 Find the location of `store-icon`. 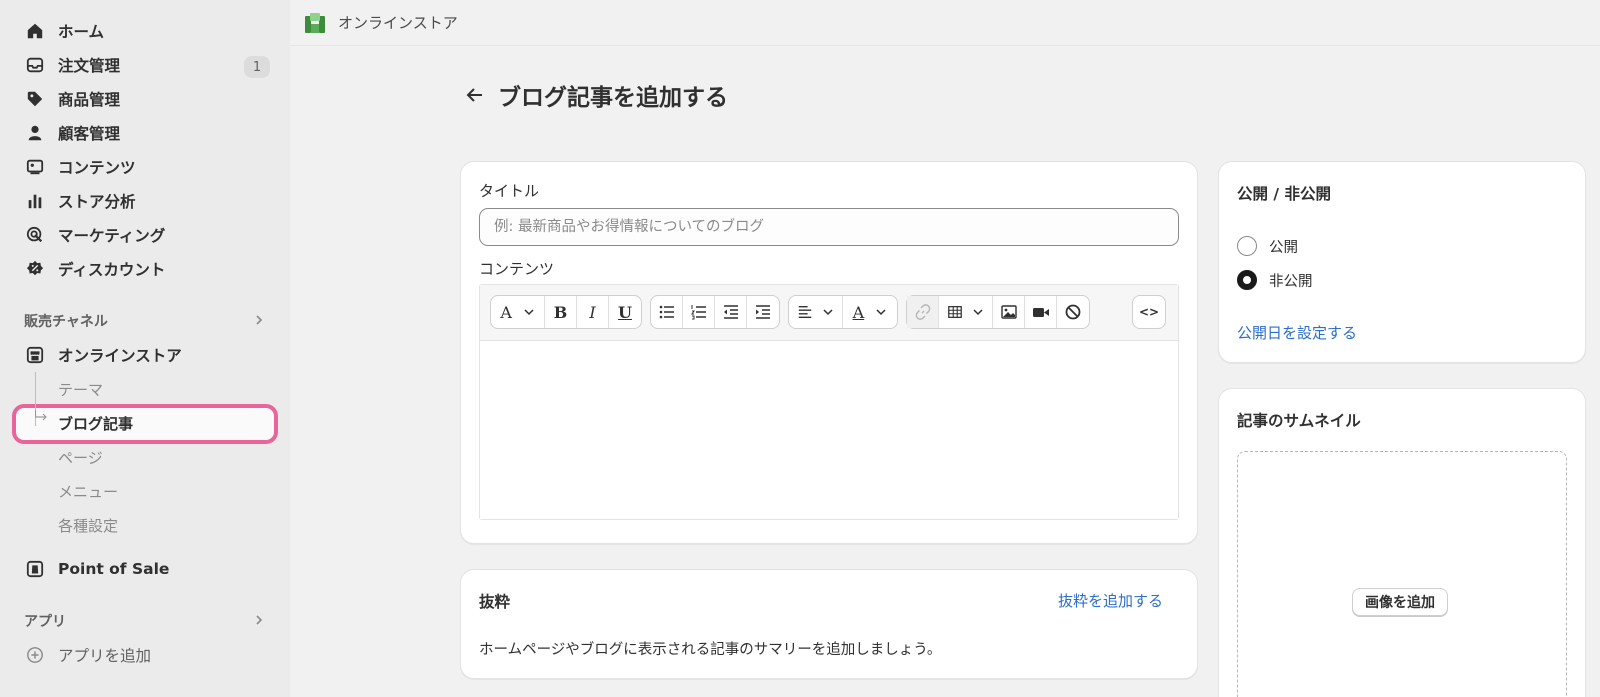

store-icon is located at coordinates (35, 355).